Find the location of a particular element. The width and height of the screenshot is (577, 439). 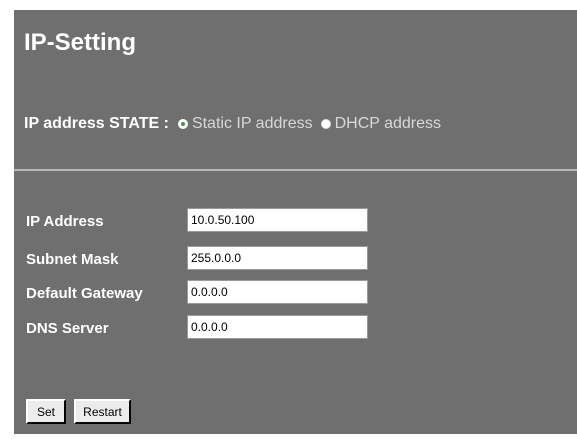

ip-address-label: IP Address is located at coordinates (65, 221).